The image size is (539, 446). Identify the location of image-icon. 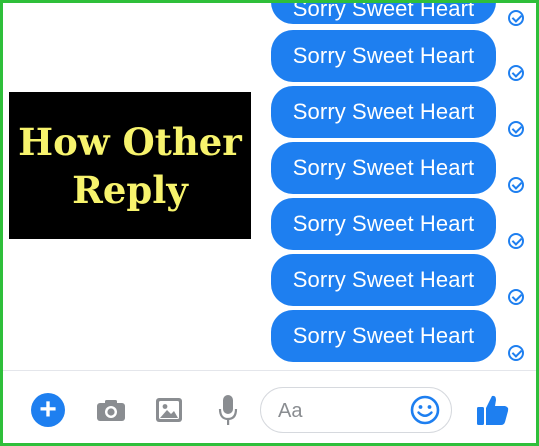
(169, 410).